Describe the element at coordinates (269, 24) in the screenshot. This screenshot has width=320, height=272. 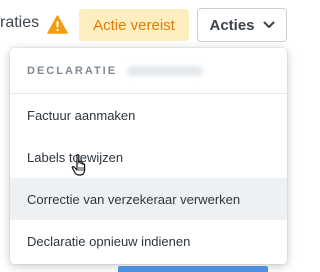
I see `chevron-down-icon` at that location.